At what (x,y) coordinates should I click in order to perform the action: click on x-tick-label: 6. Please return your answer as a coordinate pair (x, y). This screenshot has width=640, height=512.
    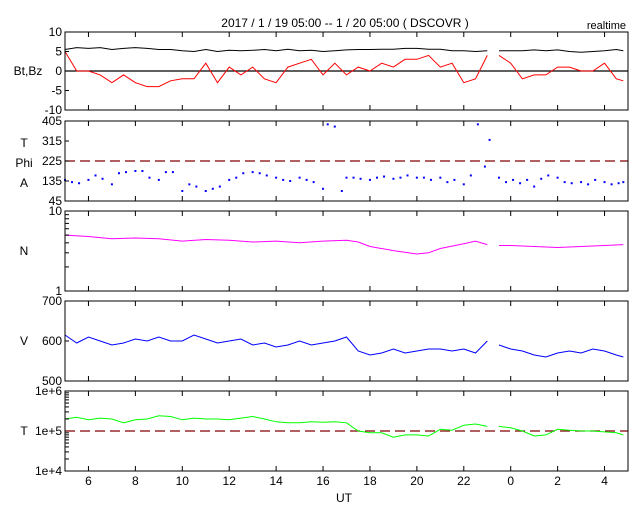
    Looking at the image, I should click on (88, 481).